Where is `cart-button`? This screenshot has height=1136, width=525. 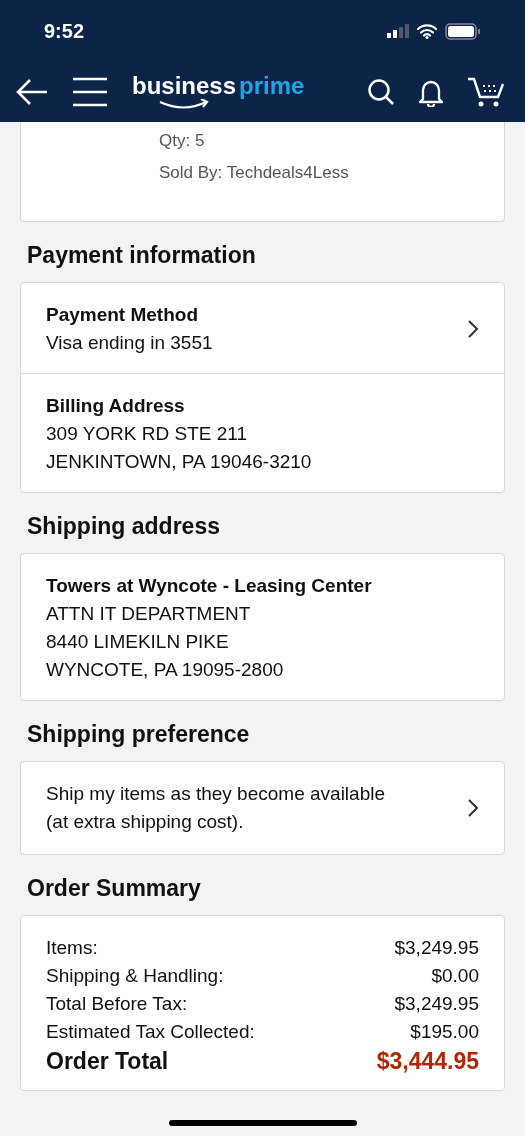
cart-button is located at coordinates (486, 92).